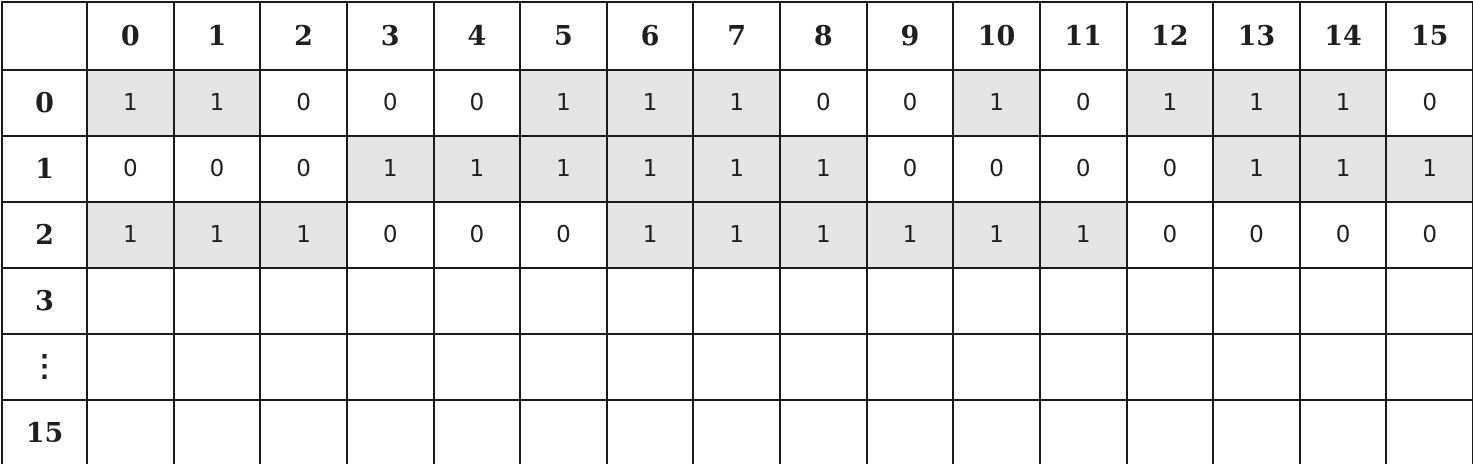 The width and height of the screenshot is (1473, 464). What do you see at coordinates (823, 36) in the screenshot?
I see `column-header: 8` at bounding box center [823, 36].